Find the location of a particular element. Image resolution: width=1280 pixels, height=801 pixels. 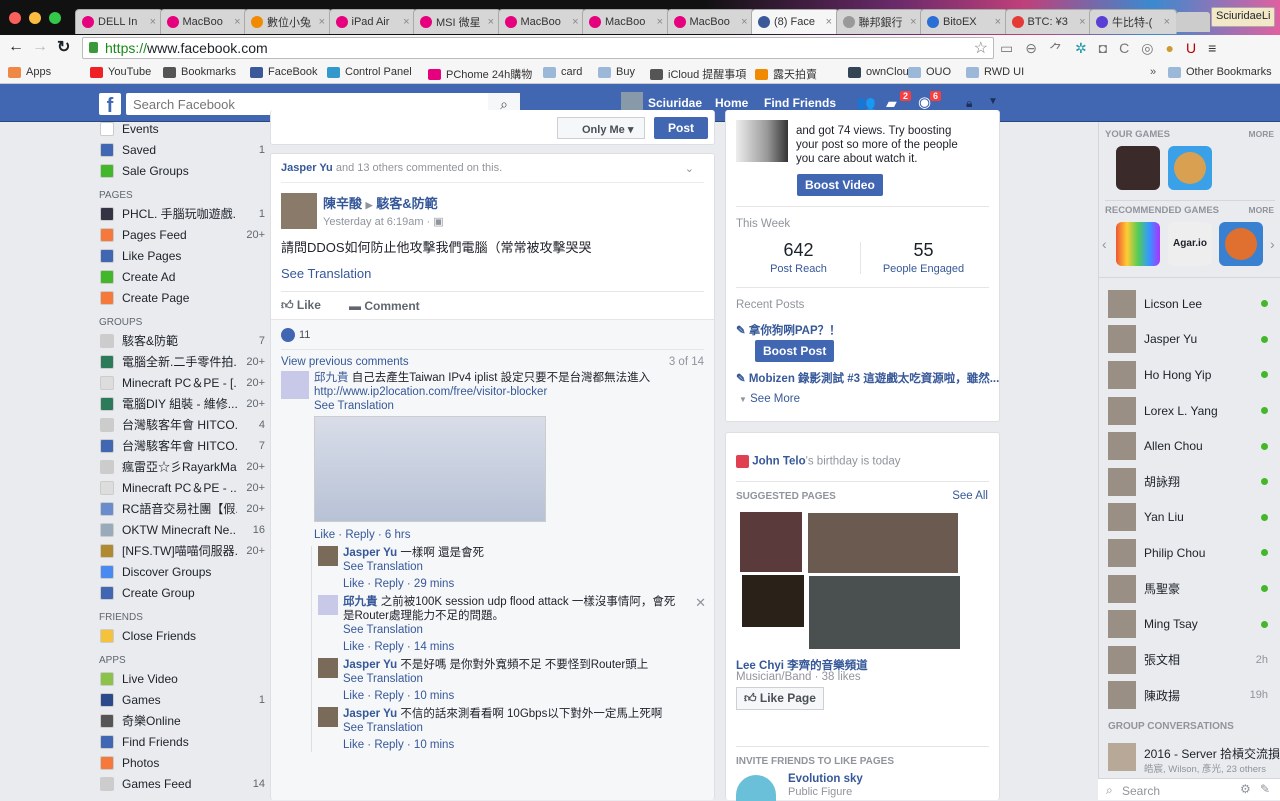

your-games-more: MORE is located at coordinates (1262, 134).